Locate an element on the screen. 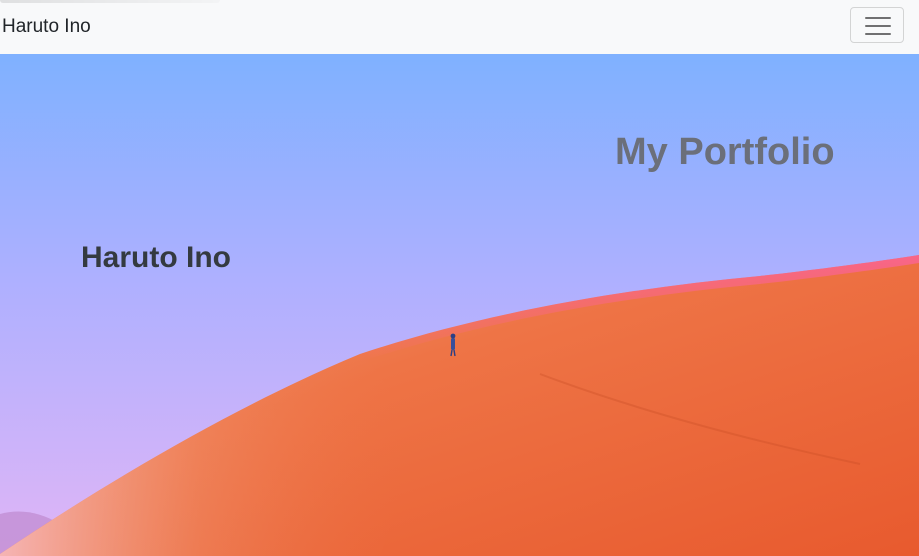 This screenshot has width=919, height=556. hero-name: Haruto Ino is located at coordinates (156, 257).